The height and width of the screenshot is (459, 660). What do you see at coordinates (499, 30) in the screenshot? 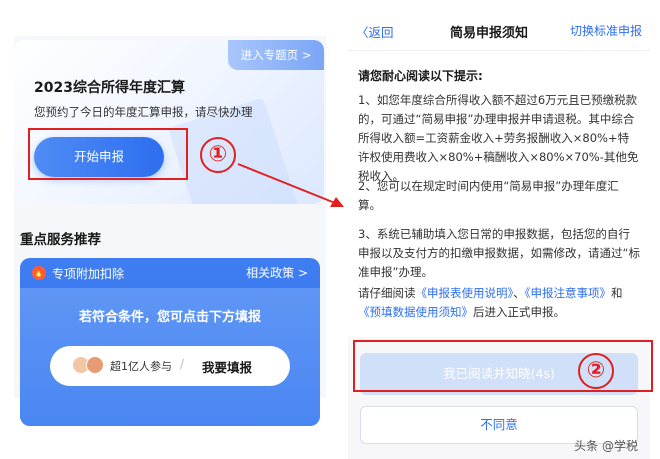
I see `nav-bar: 〈返回 简易申报须知 切换标准申报` at bounding box center [499, 30].